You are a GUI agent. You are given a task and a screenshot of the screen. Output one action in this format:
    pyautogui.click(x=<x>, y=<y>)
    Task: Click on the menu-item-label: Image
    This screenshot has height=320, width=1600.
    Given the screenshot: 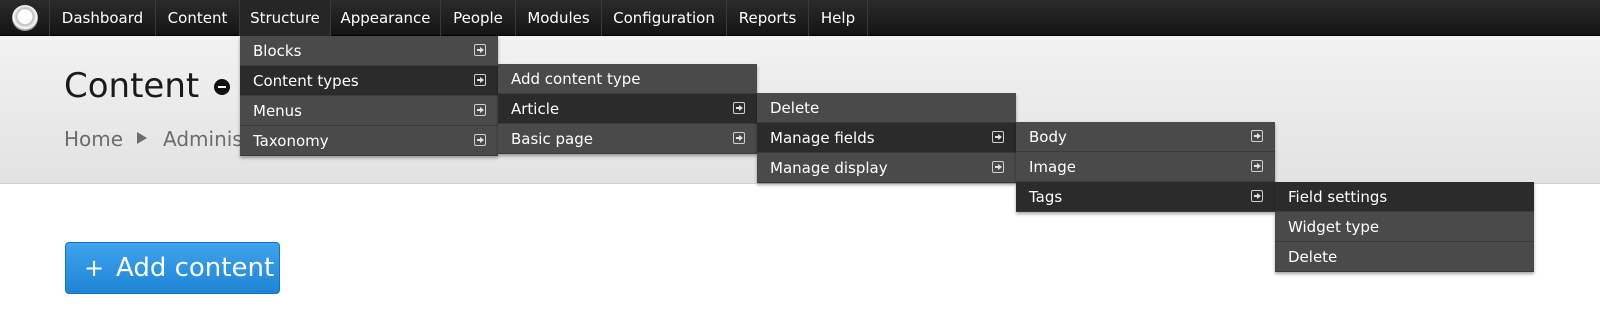 What is the action you would take?
    pyautogui.click(x=1052, y=167)
    